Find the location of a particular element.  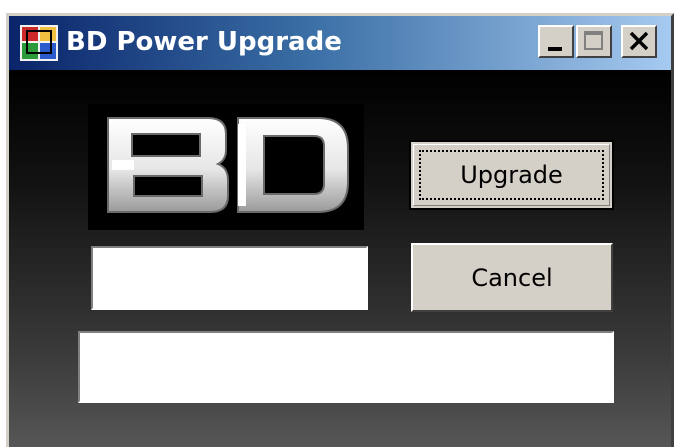

maximize-icon is located at coordinates (593, 40).